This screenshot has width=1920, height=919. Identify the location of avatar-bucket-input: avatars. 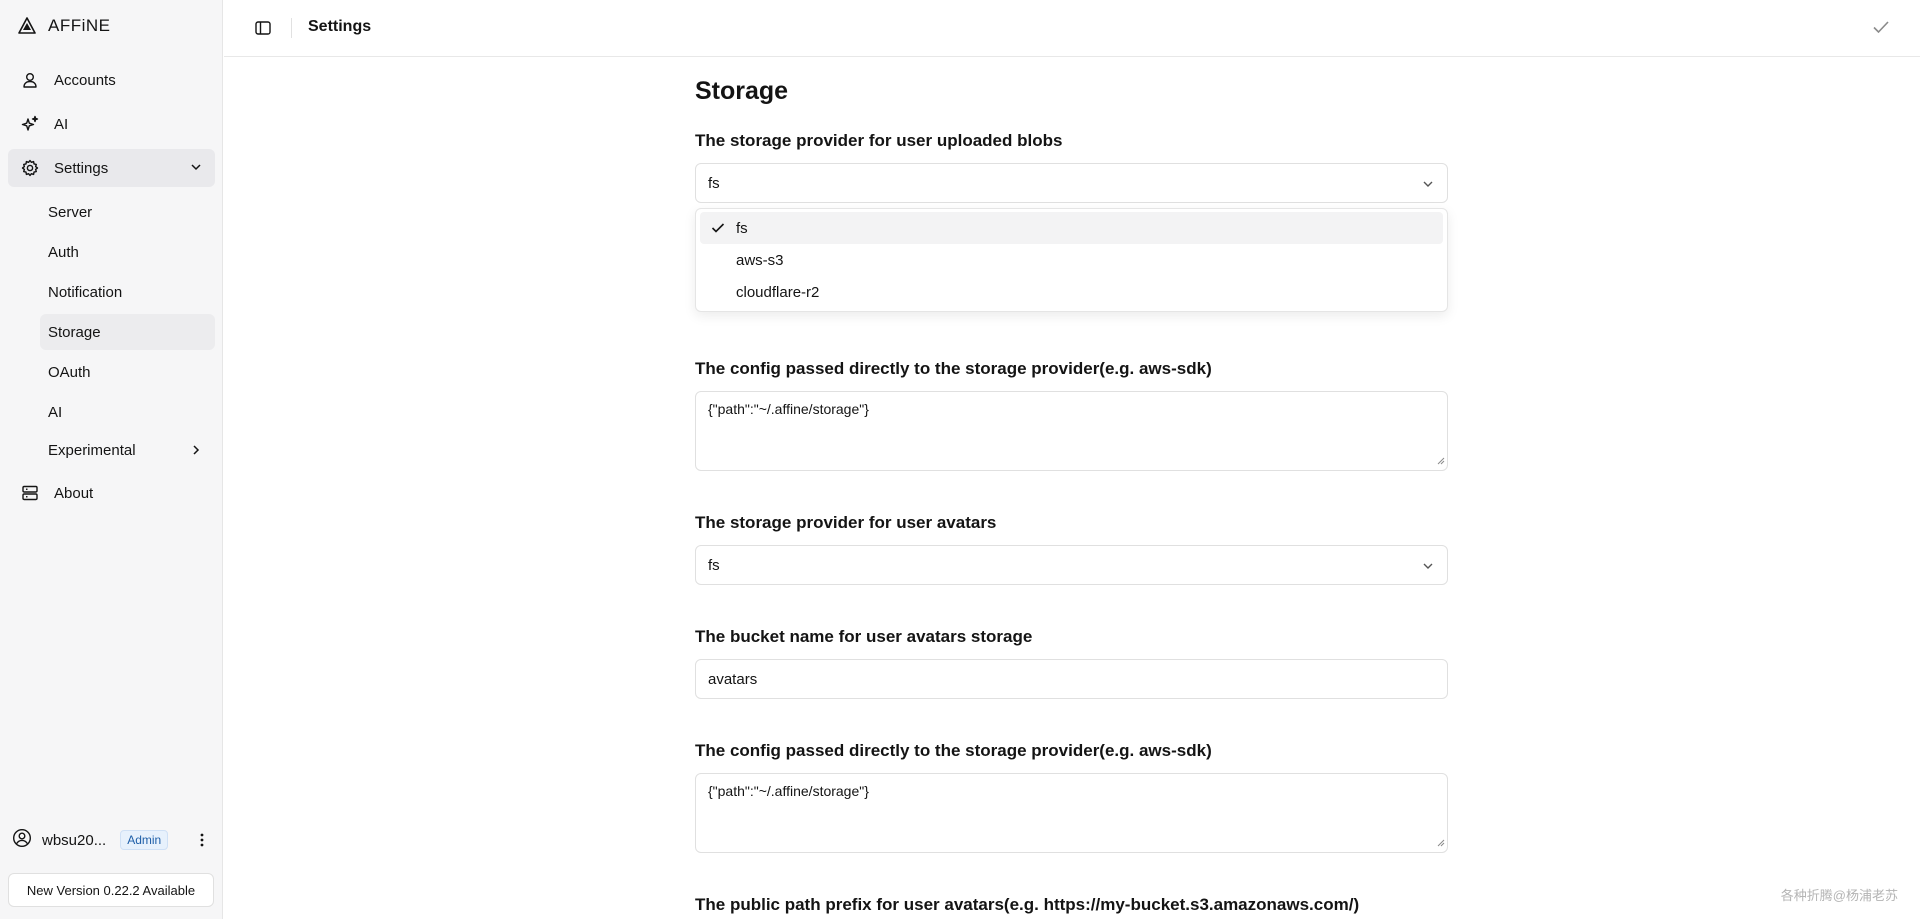
(1071, 679).